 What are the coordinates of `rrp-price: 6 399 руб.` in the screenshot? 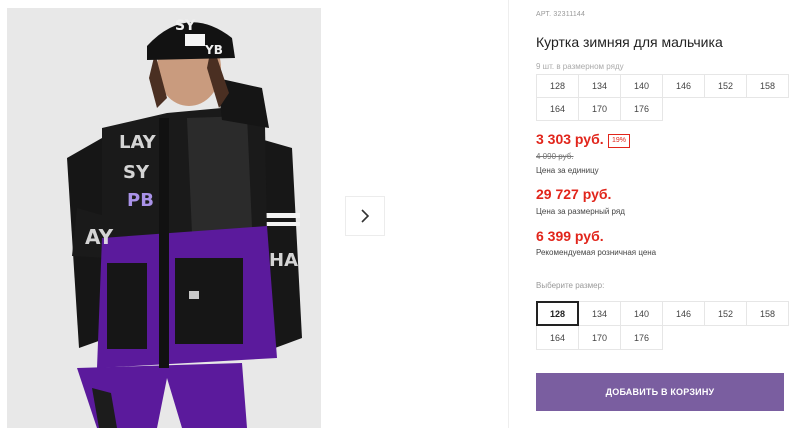 It's located at (570, 236).